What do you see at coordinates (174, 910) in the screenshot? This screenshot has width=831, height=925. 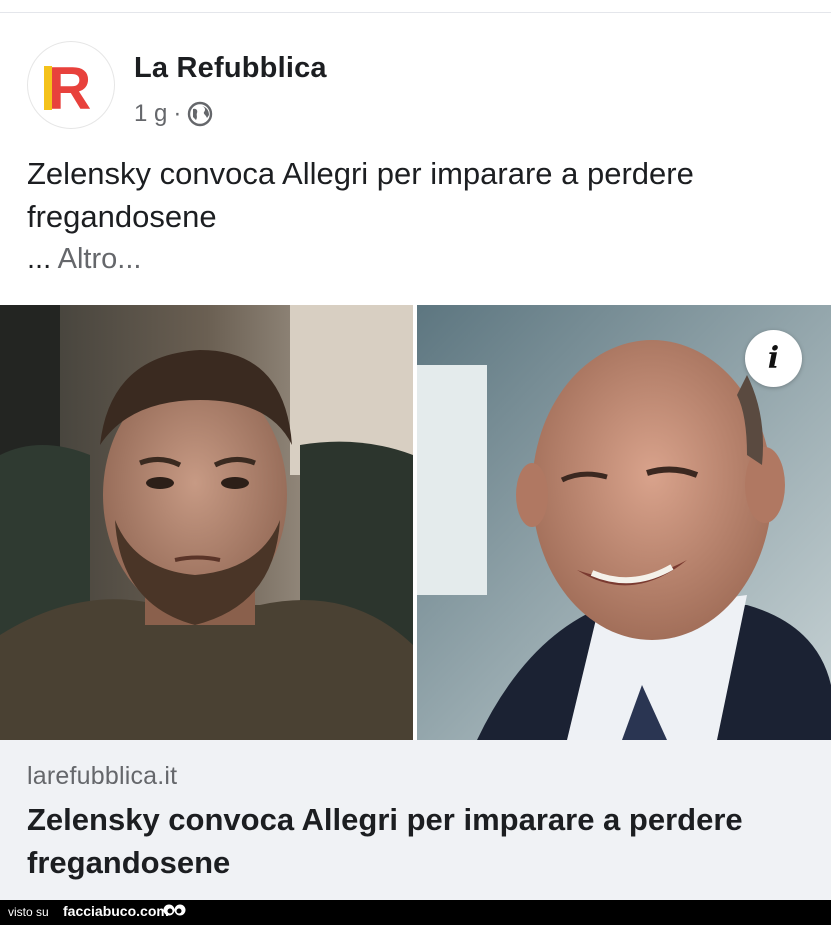 I see `eyes-icon` at bounding box center [174, 910].